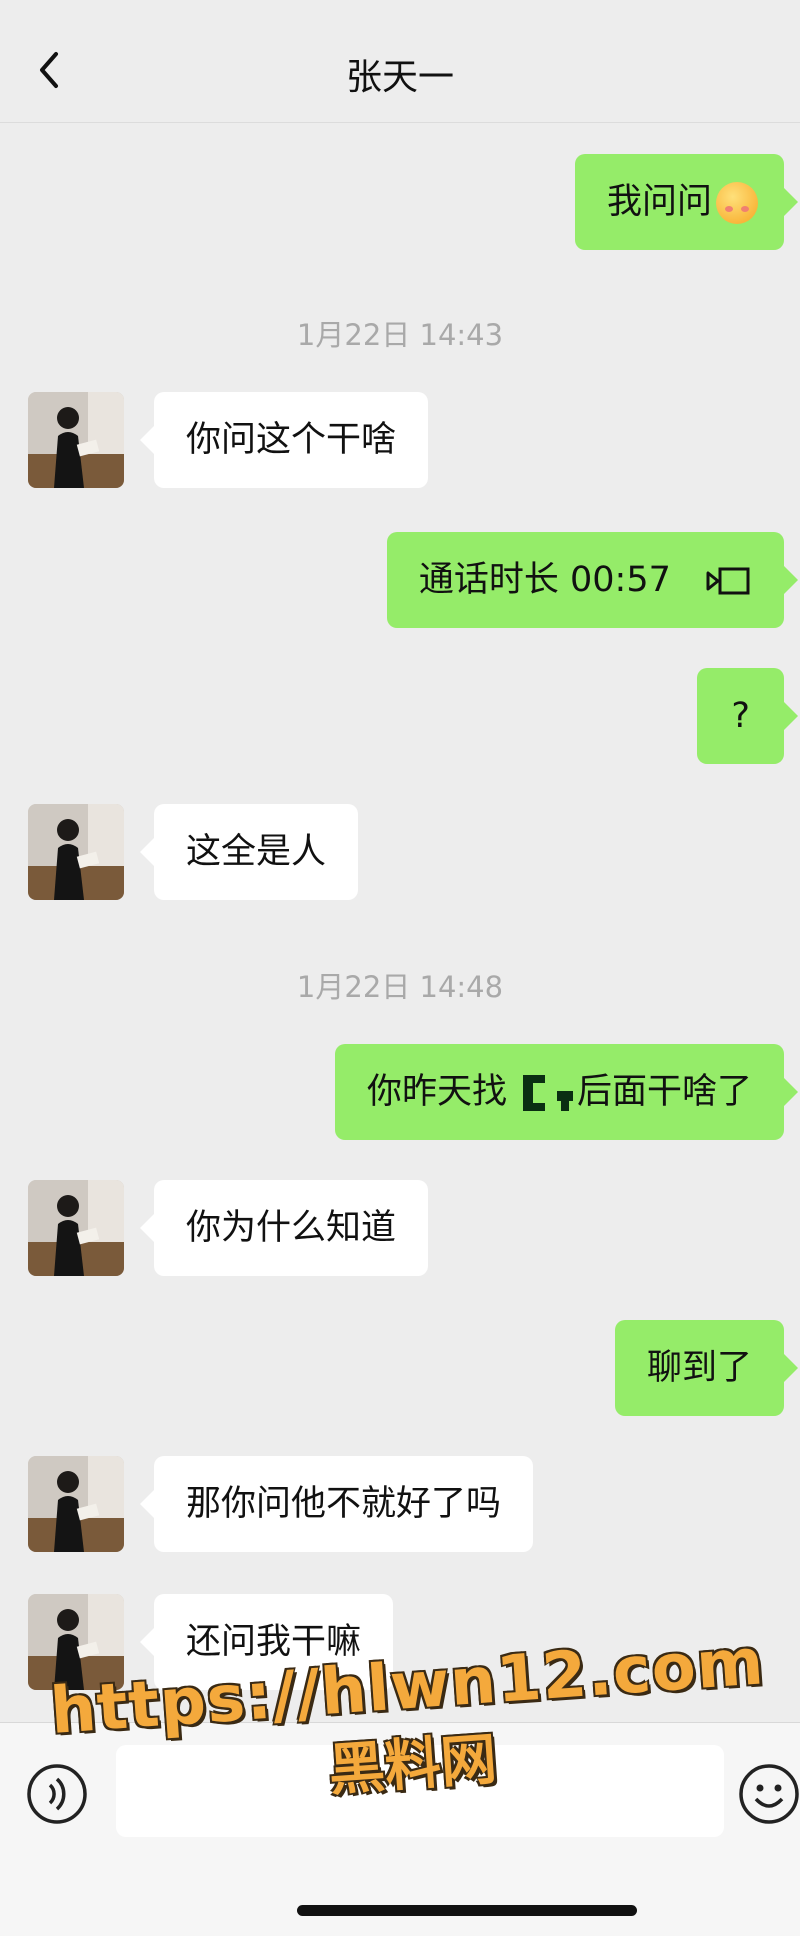 The width and height of the screenshot is (800, 1936). I want to click on outgoing-call-record: 通话时长 00:57, so click(592, 580).